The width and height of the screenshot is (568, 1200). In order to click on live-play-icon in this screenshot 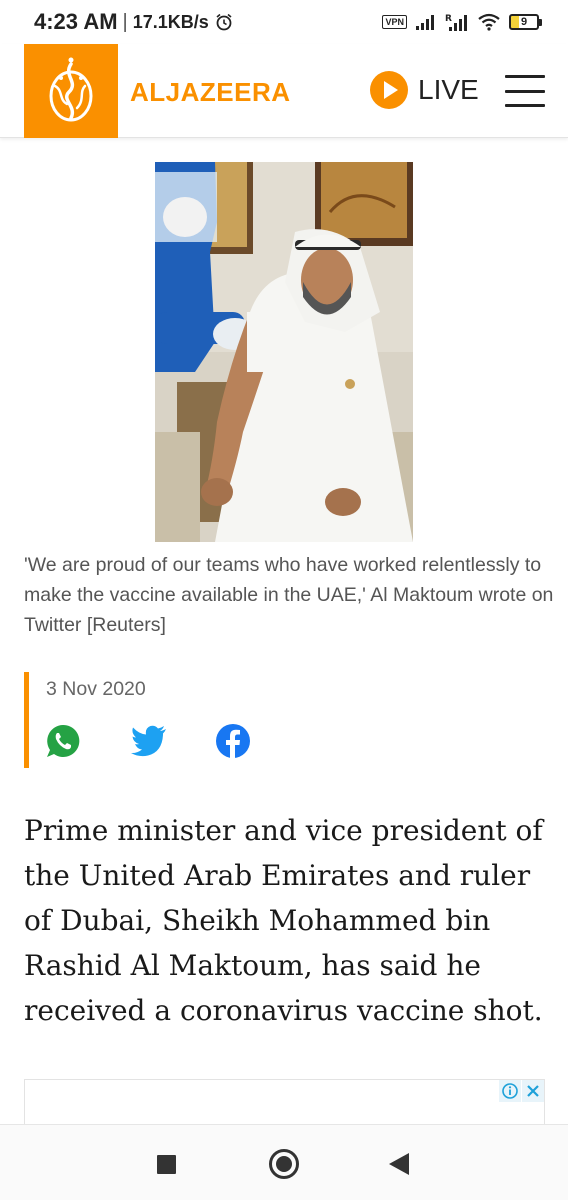, I will do `click(389, 90)`.